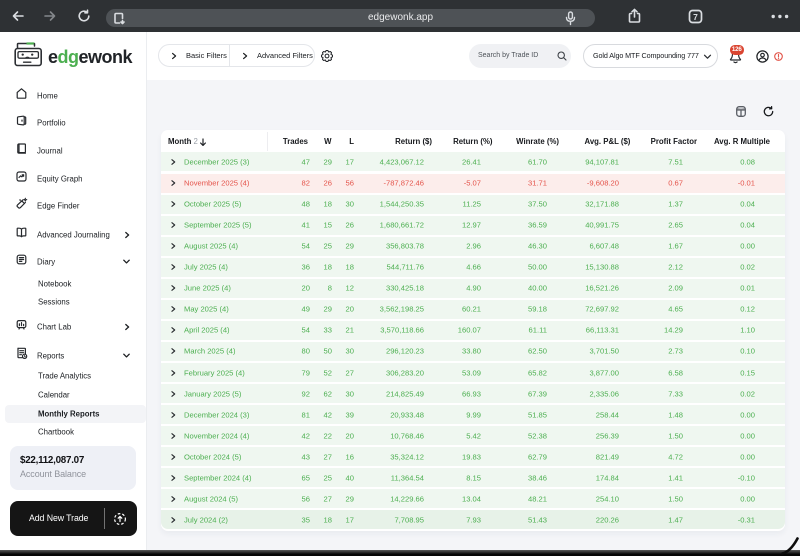 The image size is (800, 556). Describe the element at coordinates (695, 17) in the screenshot. I see `svg-text: 7` at that location.